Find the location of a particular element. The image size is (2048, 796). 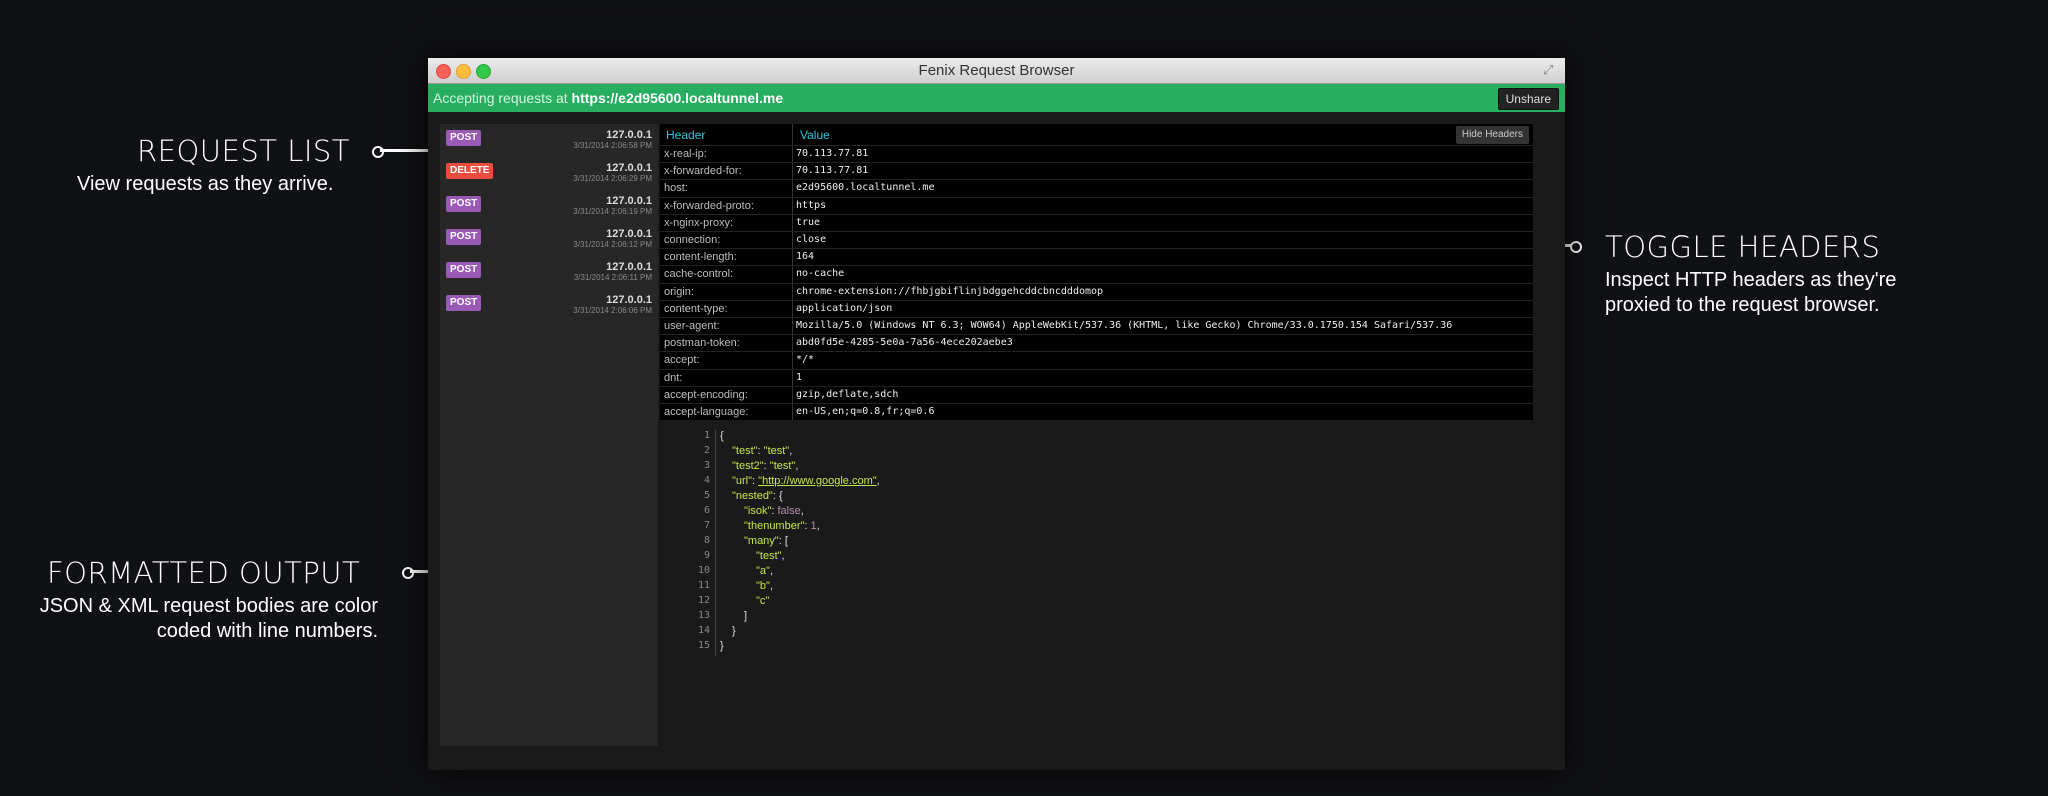

window-title: Fenix Request Browser is located at coordinates (996, 70).